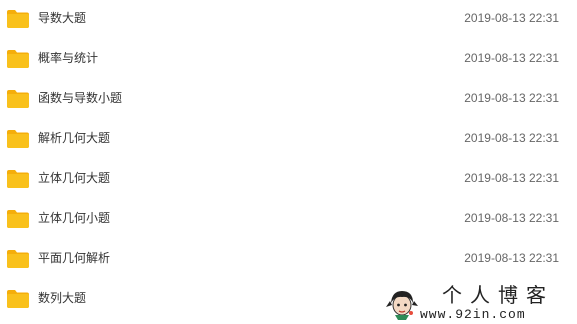  What do you see at coordinates (288, 180) in the screenshot?
I see `file-row: 立体几何大题 2019-08-13 22:31` at bounding box center [288, 180].